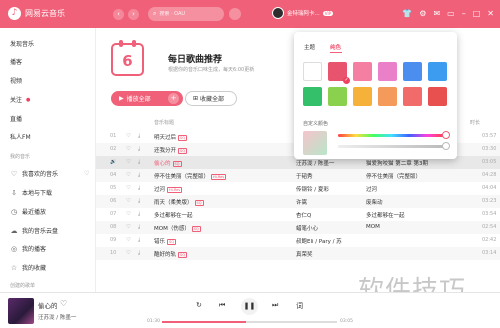 The height and width of the screenshot is (328, 500). What do you see at coordinates (235, 14) in the screenshot?
I see `microphone-icon` at bounding box center [235, 14].